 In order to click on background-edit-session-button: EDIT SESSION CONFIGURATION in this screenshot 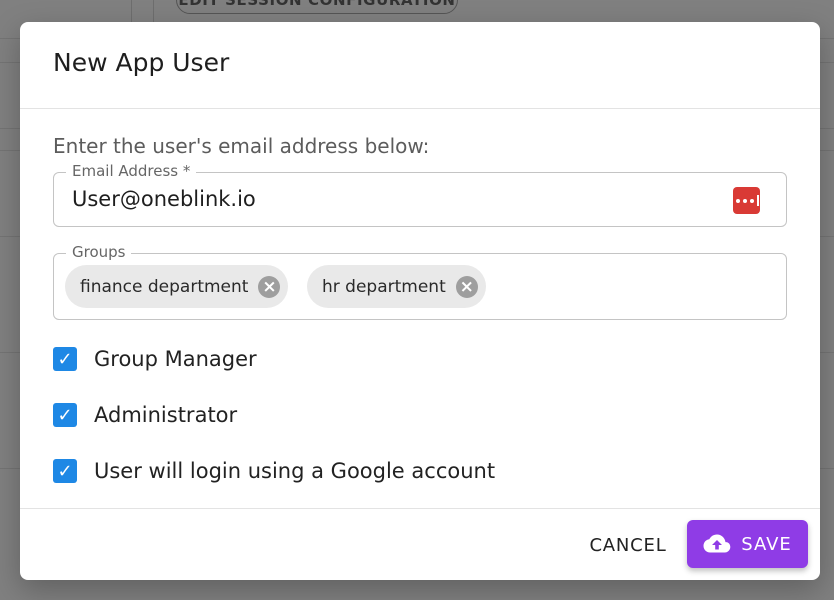, I will do `click(317, 7)`.